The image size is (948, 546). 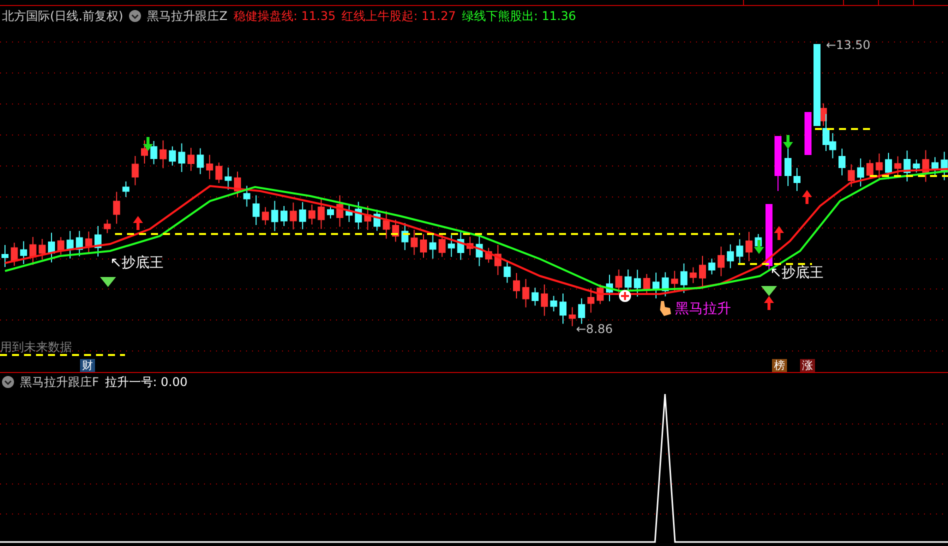 What do you see at coordinates (779, 365) in the screenshot?
I see `badge: 榜` at bounding box center [779, 365].